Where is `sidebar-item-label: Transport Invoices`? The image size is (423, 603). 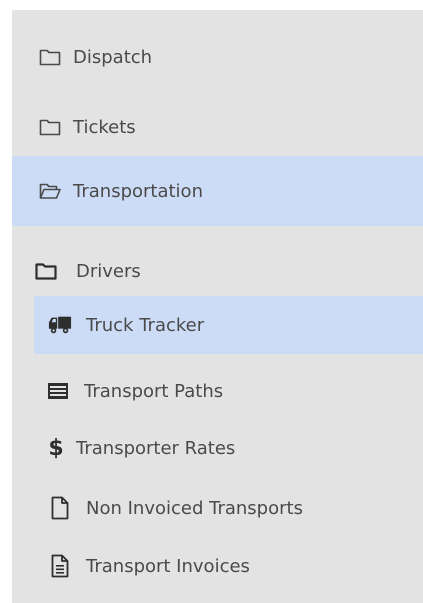 sidebar-item-label: Transport Invoices is located at coordinates (168, 566).